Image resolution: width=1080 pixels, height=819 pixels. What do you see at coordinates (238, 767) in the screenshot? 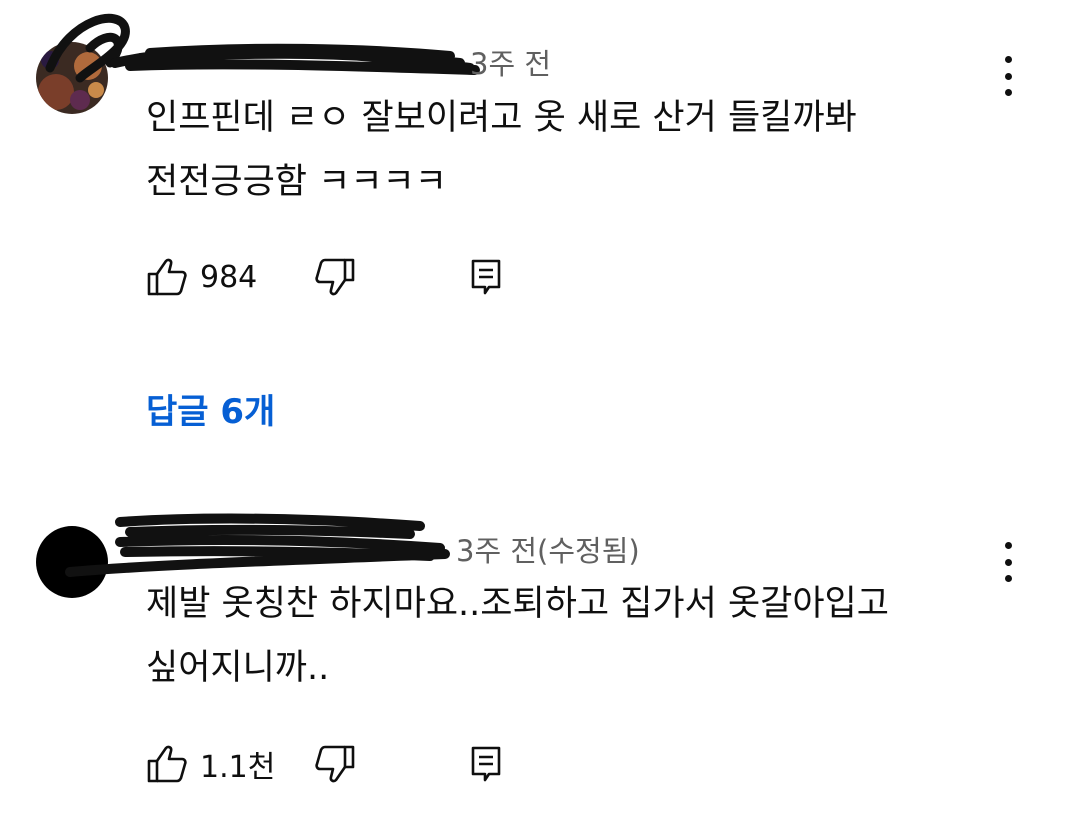
I see `like-count: 1.1천` at bounding box center [238, 767].